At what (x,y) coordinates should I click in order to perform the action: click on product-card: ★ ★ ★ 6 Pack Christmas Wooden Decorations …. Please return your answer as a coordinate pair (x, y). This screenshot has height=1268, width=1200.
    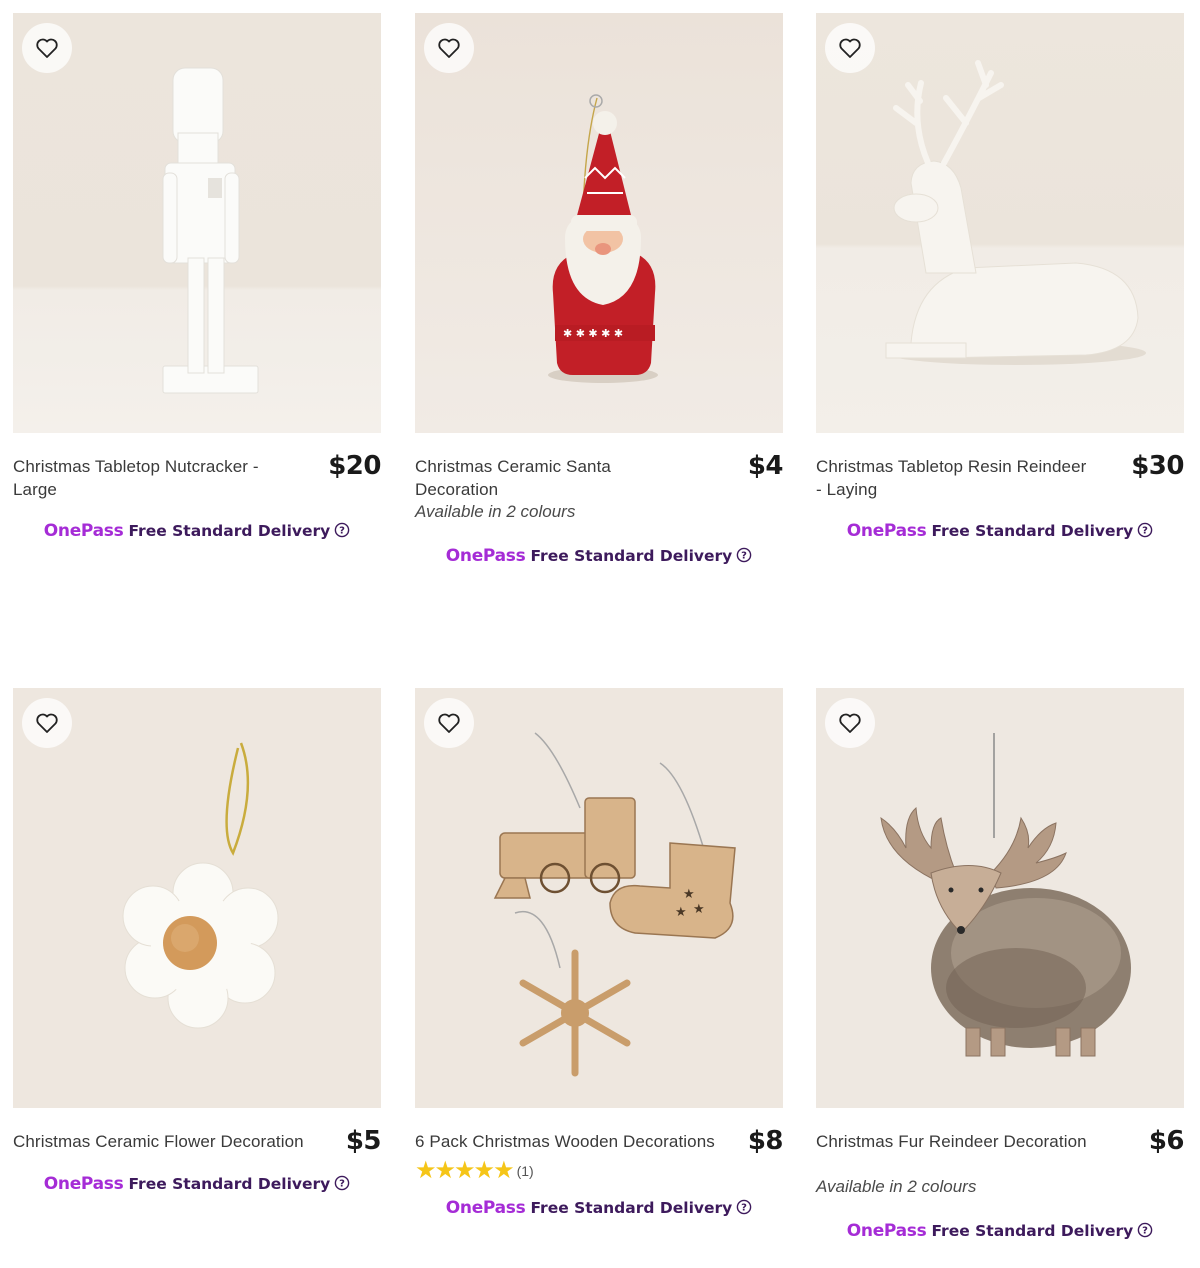
    Looking at the image, I should click on (599, 953).